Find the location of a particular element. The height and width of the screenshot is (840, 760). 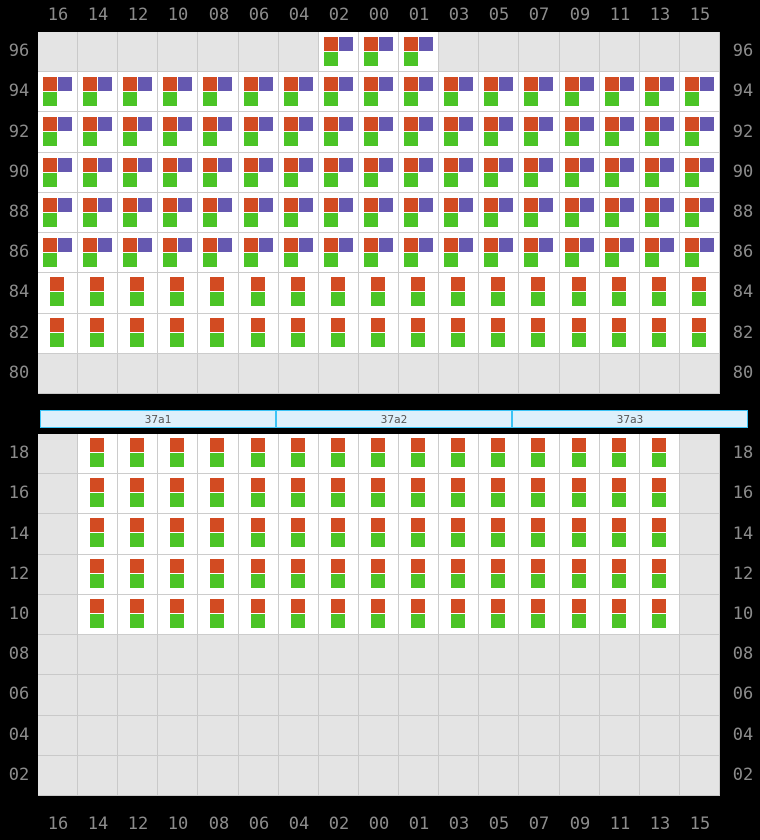

section-scale-bar: 37a1 37a2 37a3 is located at coordinates (394, 419).